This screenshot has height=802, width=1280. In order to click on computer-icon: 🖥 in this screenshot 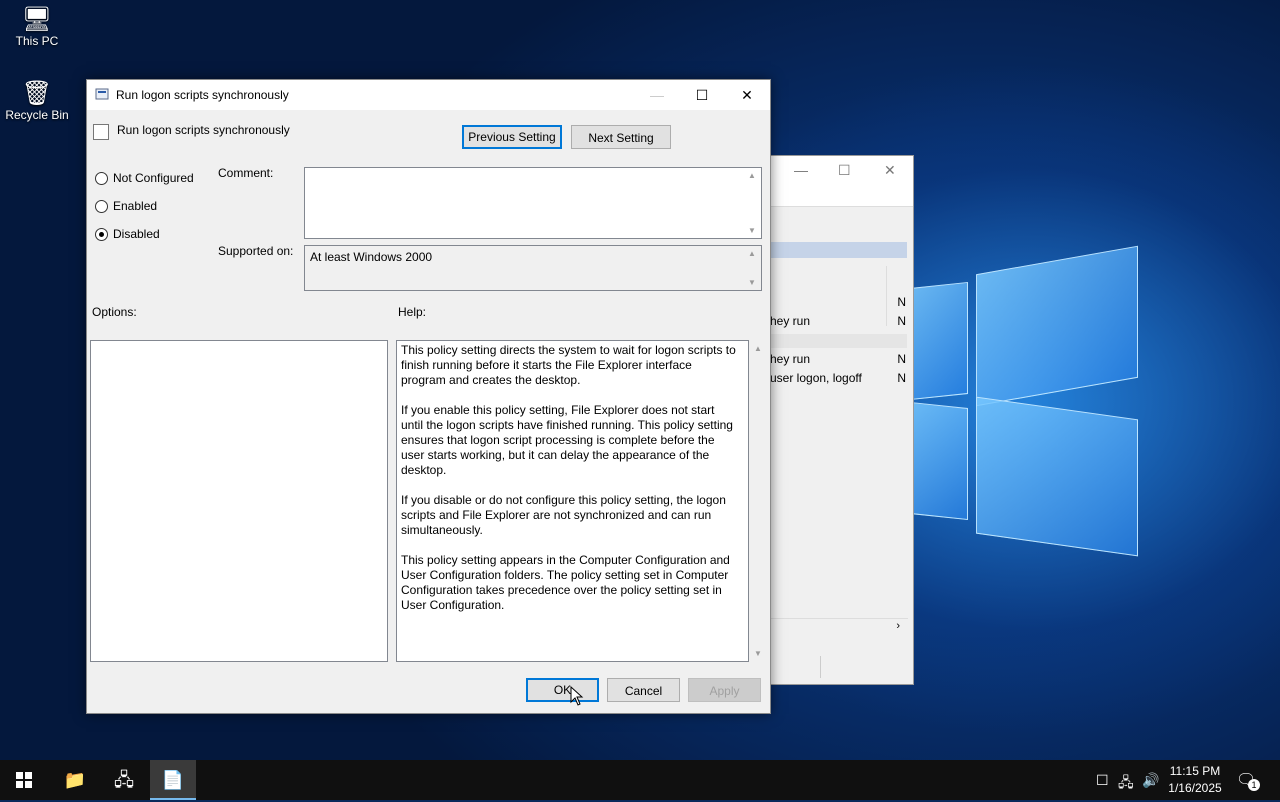, I will do `click(37, 19)`.